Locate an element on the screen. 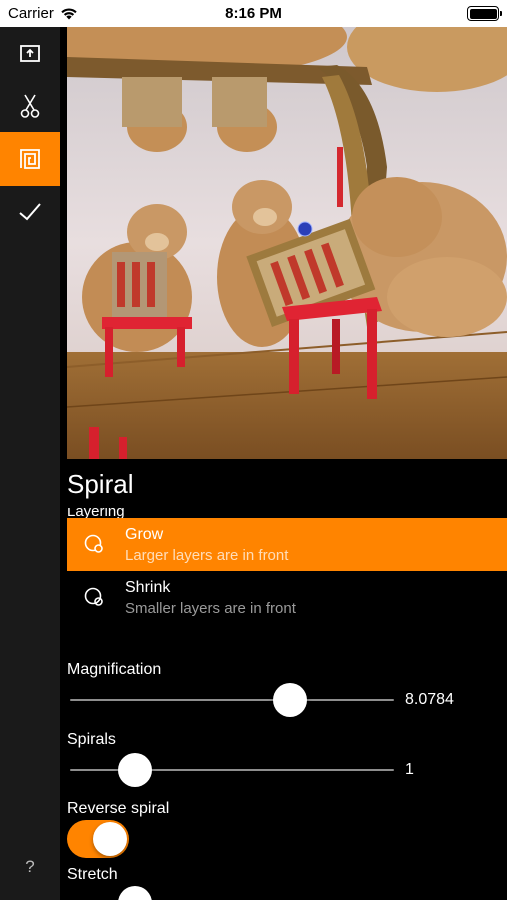  cut-button is located at coordinates (30, 106).